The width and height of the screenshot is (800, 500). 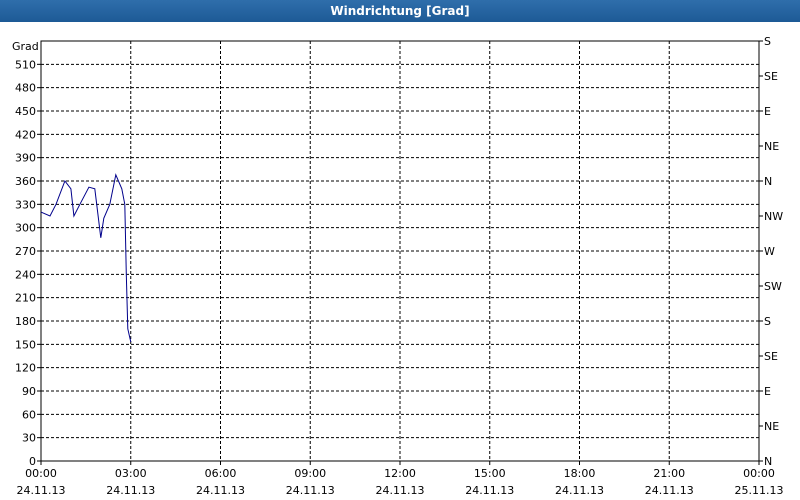 What do you see at coordinates (25, 134) in the screenshot?
I see `y-tick-label: 420` at bounding box center [25, 134].